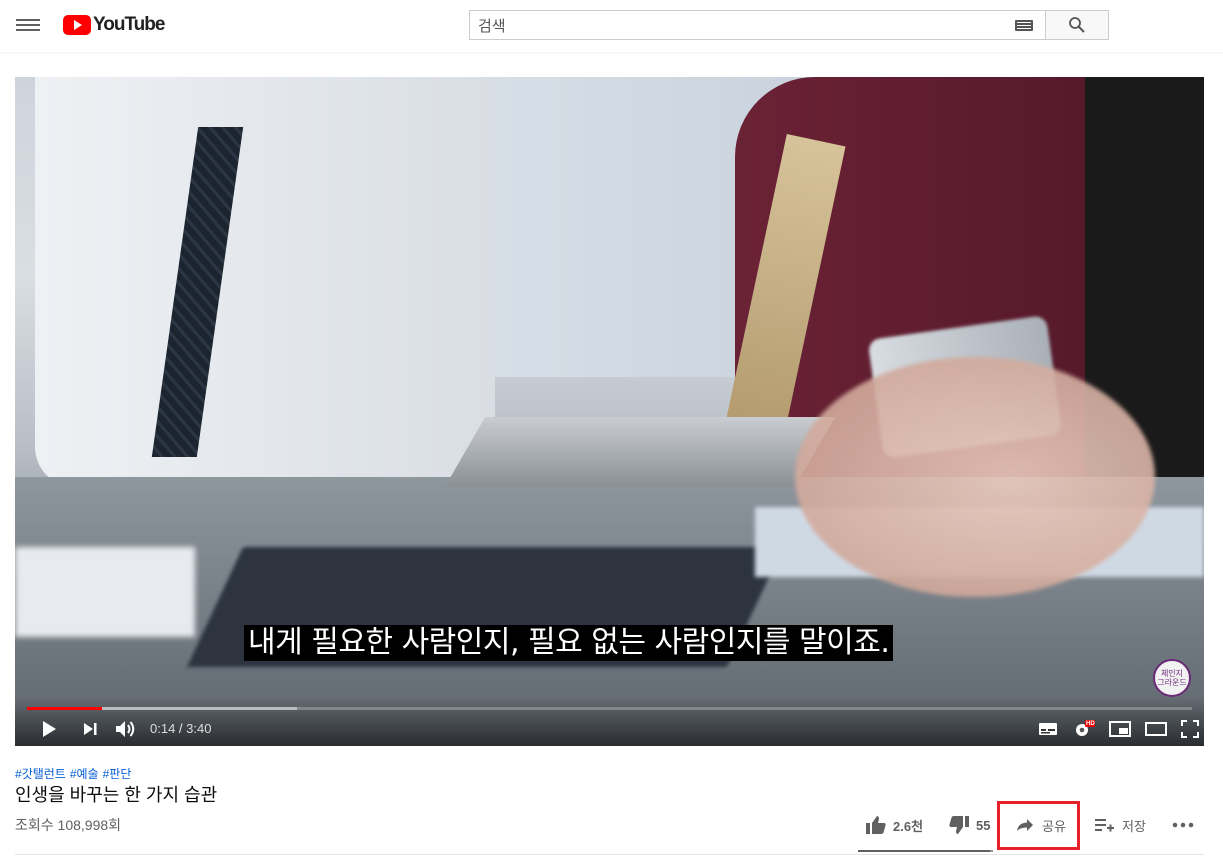 The height and width of the screenshot is (868, 1223). What do you see at coordinates (64, 708) in the screenshot?
I see `progress-played` at bounding box center [64, 708].